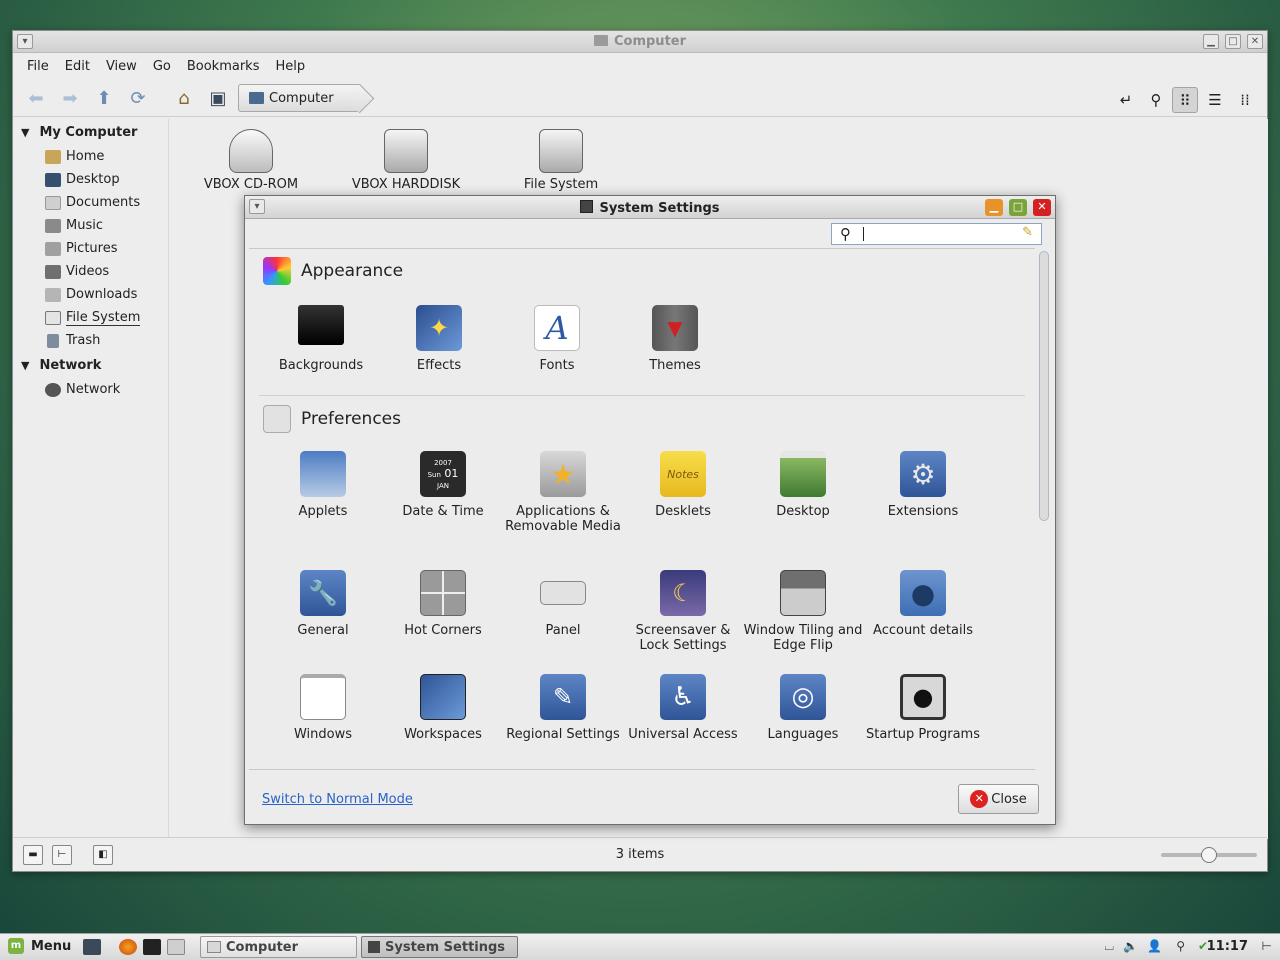  What do you see at coordinates (251, 160) in the screenshot?
I see `drive-item: VBOX CD-ROM` at bounding box center [251, 160].